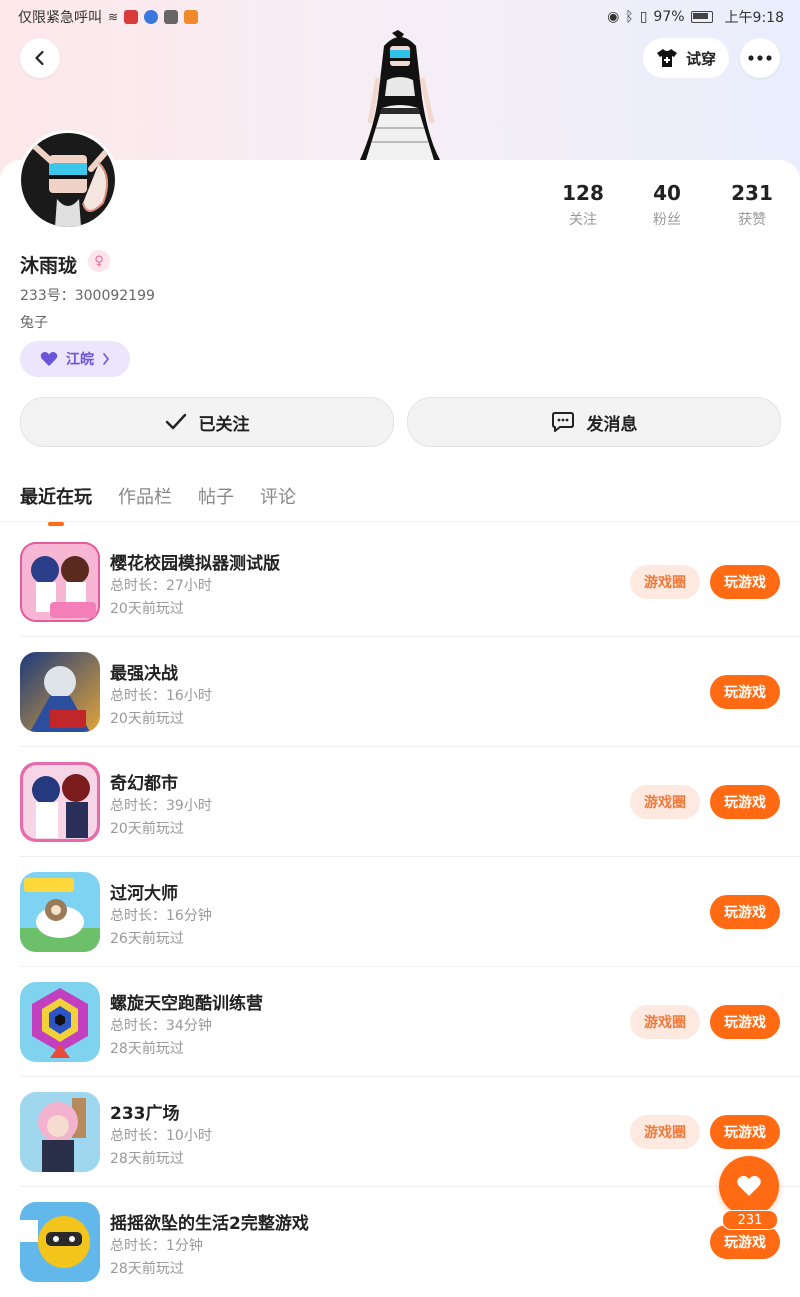 The image size is (800, 1297). What do you see at coordinates (147, 939) in the screenshot?
I see `game-last-played: 26天前玩过` at bounding box center [147, 939].